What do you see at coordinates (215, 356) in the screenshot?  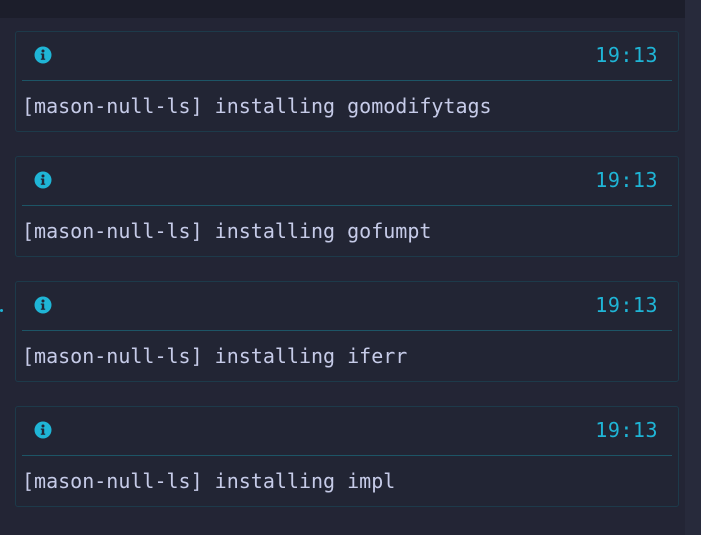 I see `notification-message: [mason-null-ls] installing iferr` at bounding box center [215, 356].